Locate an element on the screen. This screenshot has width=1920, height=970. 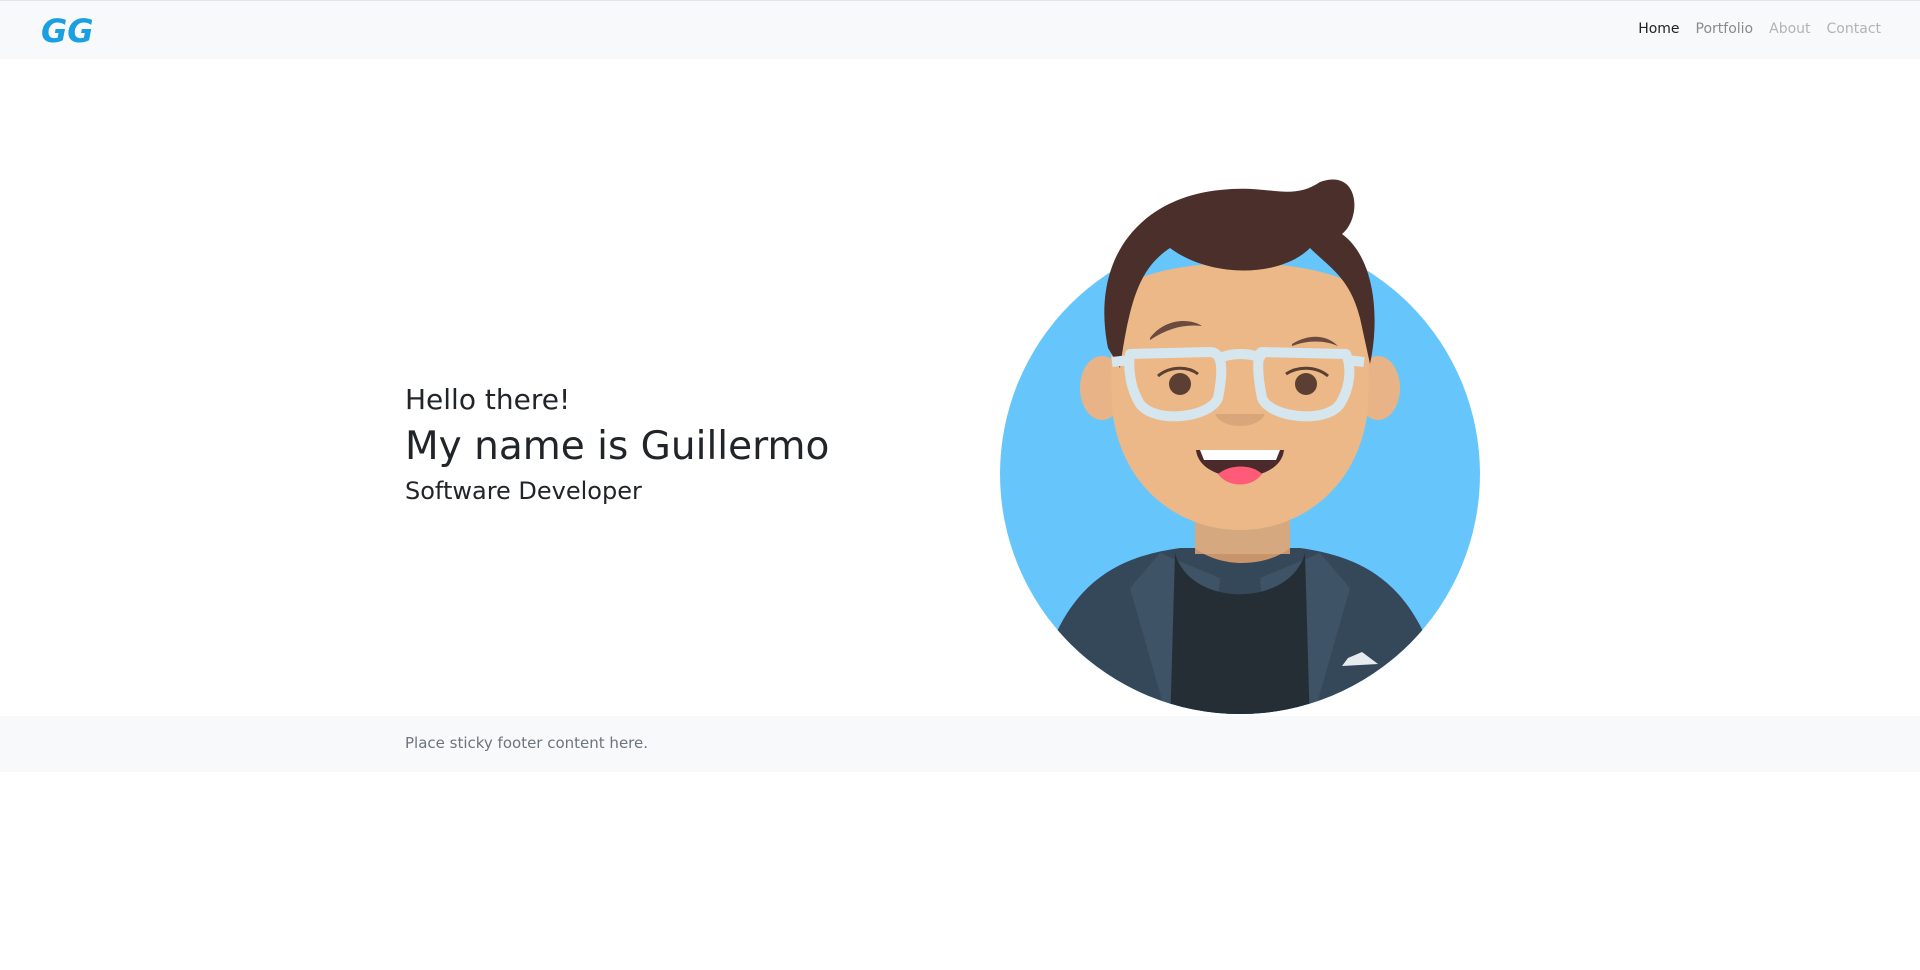
navbar: GG Home Portfolio About Contact is located at coordinates (960, 29).